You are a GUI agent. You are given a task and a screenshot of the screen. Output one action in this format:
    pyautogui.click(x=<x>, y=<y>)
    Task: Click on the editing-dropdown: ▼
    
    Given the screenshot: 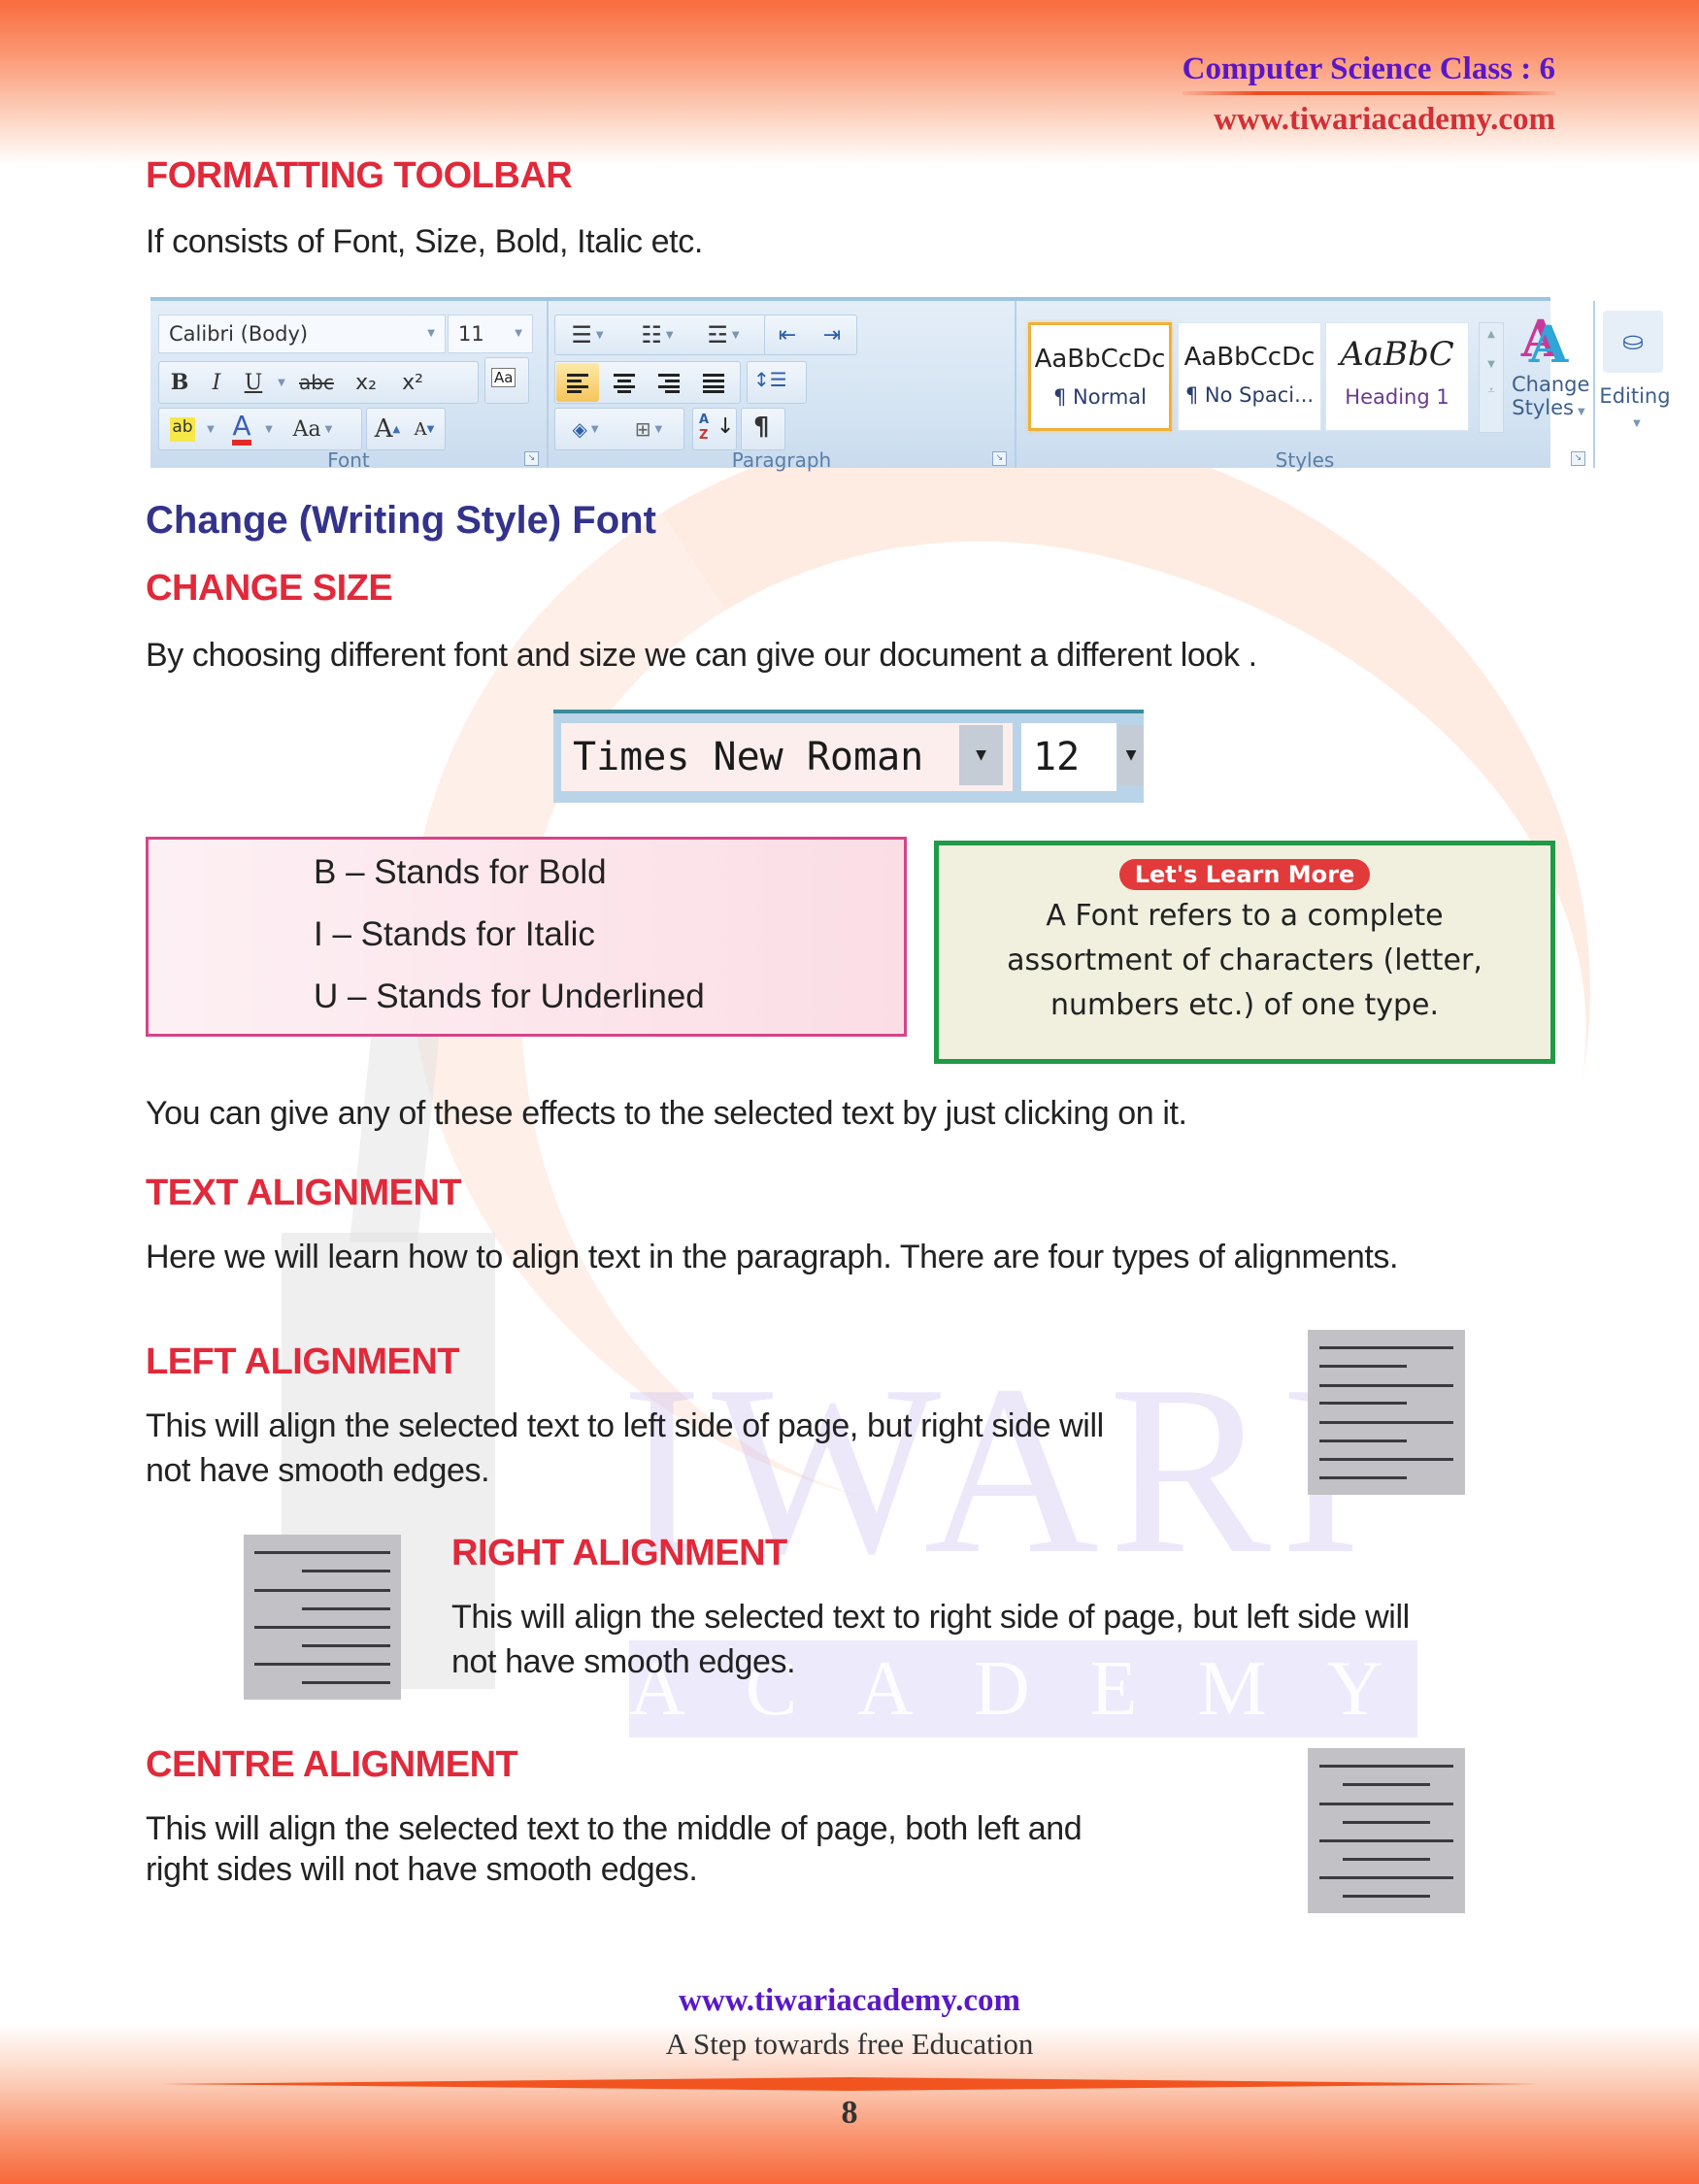 What is the action you would take?
    pyautogui.click(x=1635, y=421)
    